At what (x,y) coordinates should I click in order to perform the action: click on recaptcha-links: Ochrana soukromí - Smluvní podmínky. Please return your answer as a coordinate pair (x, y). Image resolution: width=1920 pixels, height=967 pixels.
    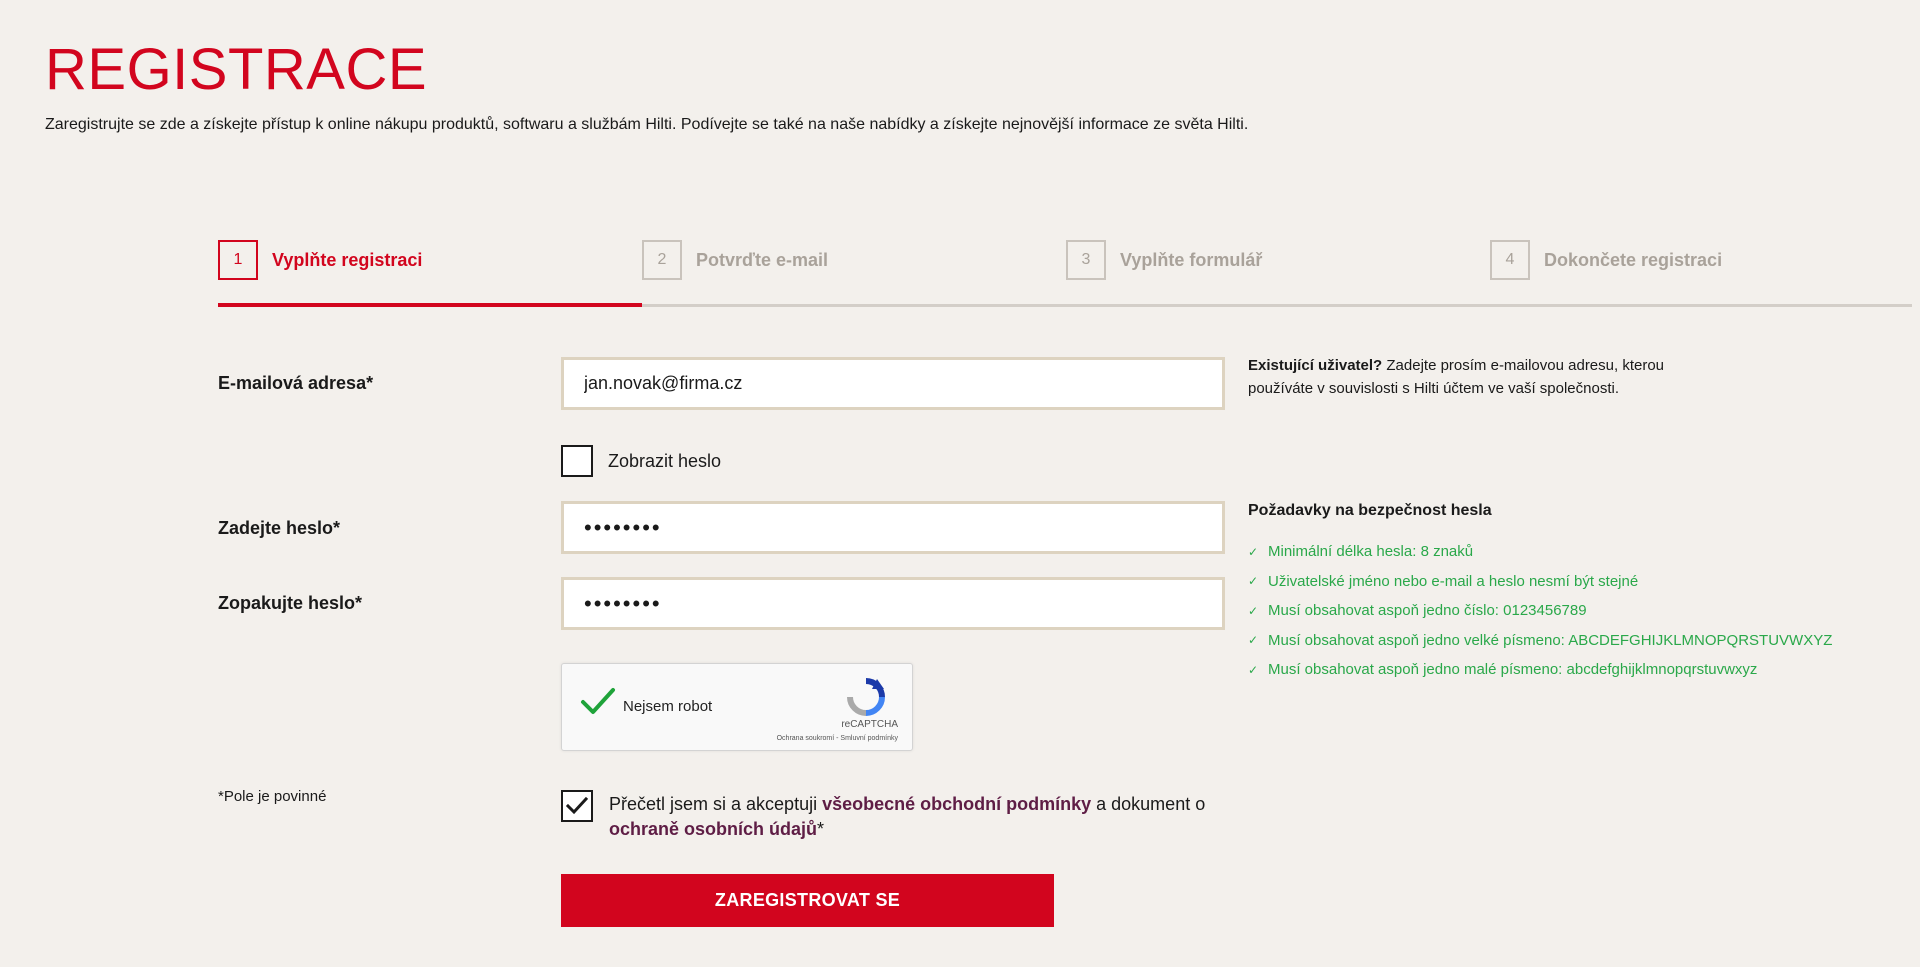
    Looking at the image, I should click on (837, 738).